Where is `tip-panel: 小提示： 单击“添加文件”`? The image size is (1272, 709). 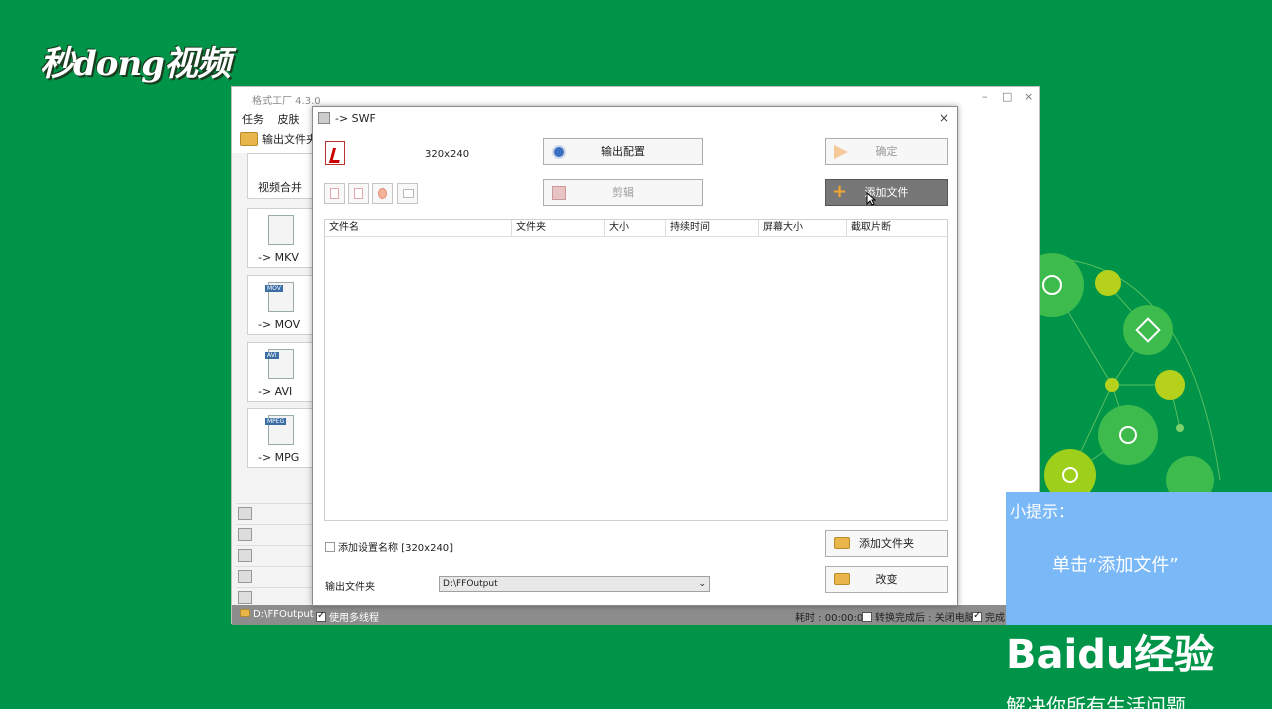
tip-panel: 小提示： 单击“添加文件” is located at coordinates (1139, 558).